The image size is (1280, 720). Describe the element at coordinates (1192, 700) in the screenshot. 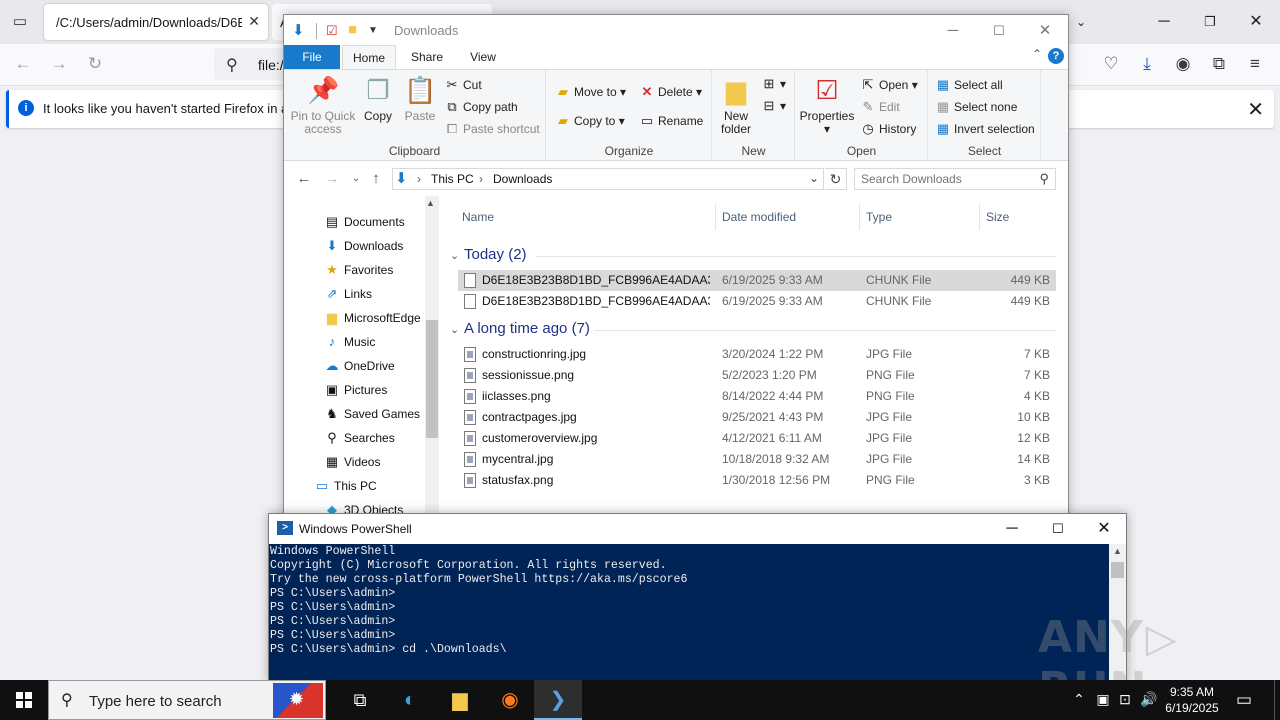

I see `taskbar-clock: 9:35 AM 6/19/2025` at that location.